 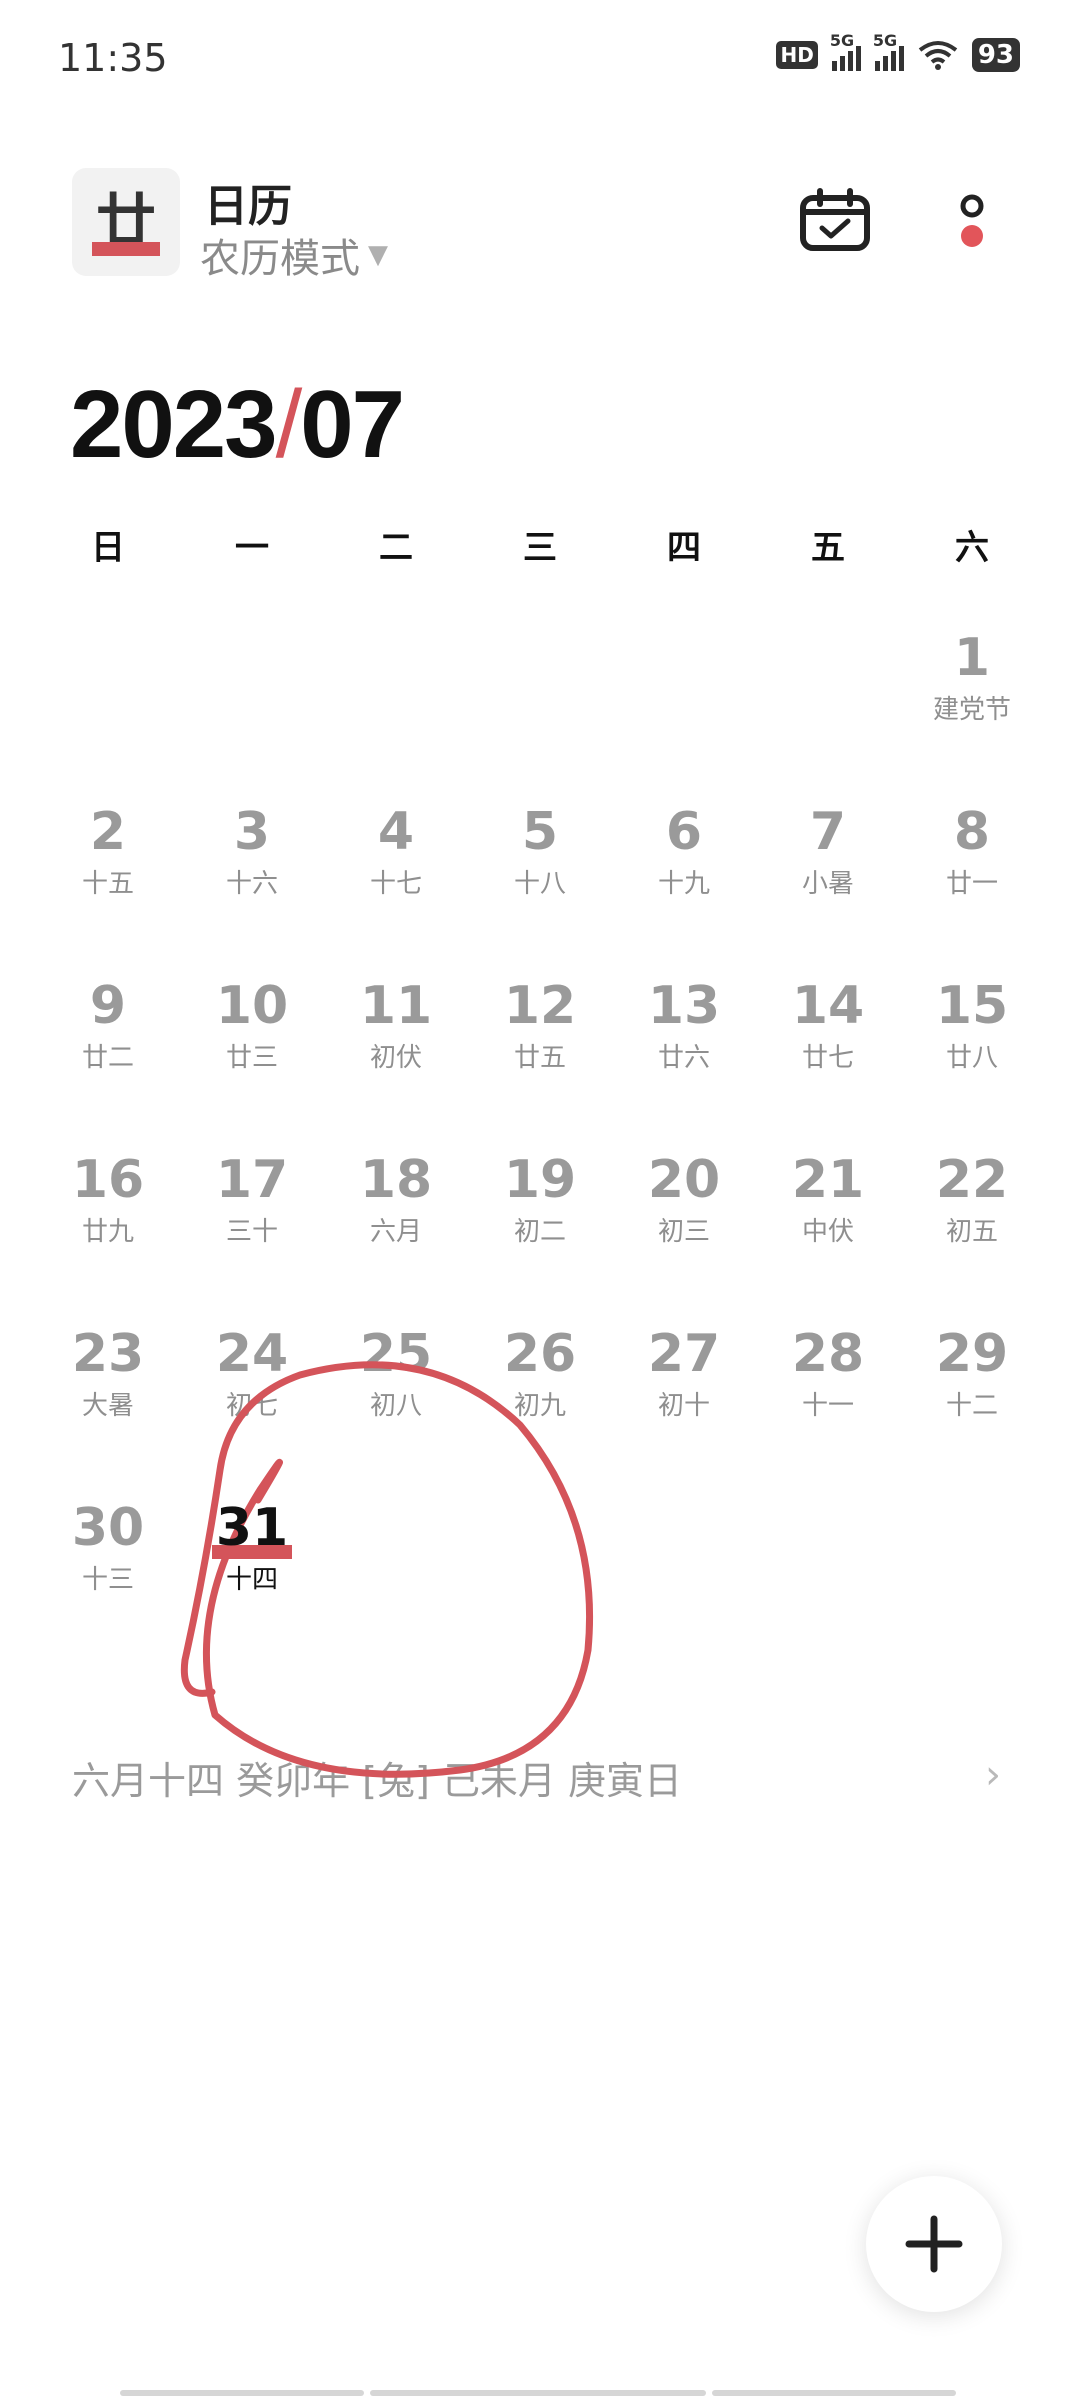 I want to click on lunar-date-info: 六月十四 癸卯年 [兔] 己未月 庚寅日, so click(x=377, y=1777).